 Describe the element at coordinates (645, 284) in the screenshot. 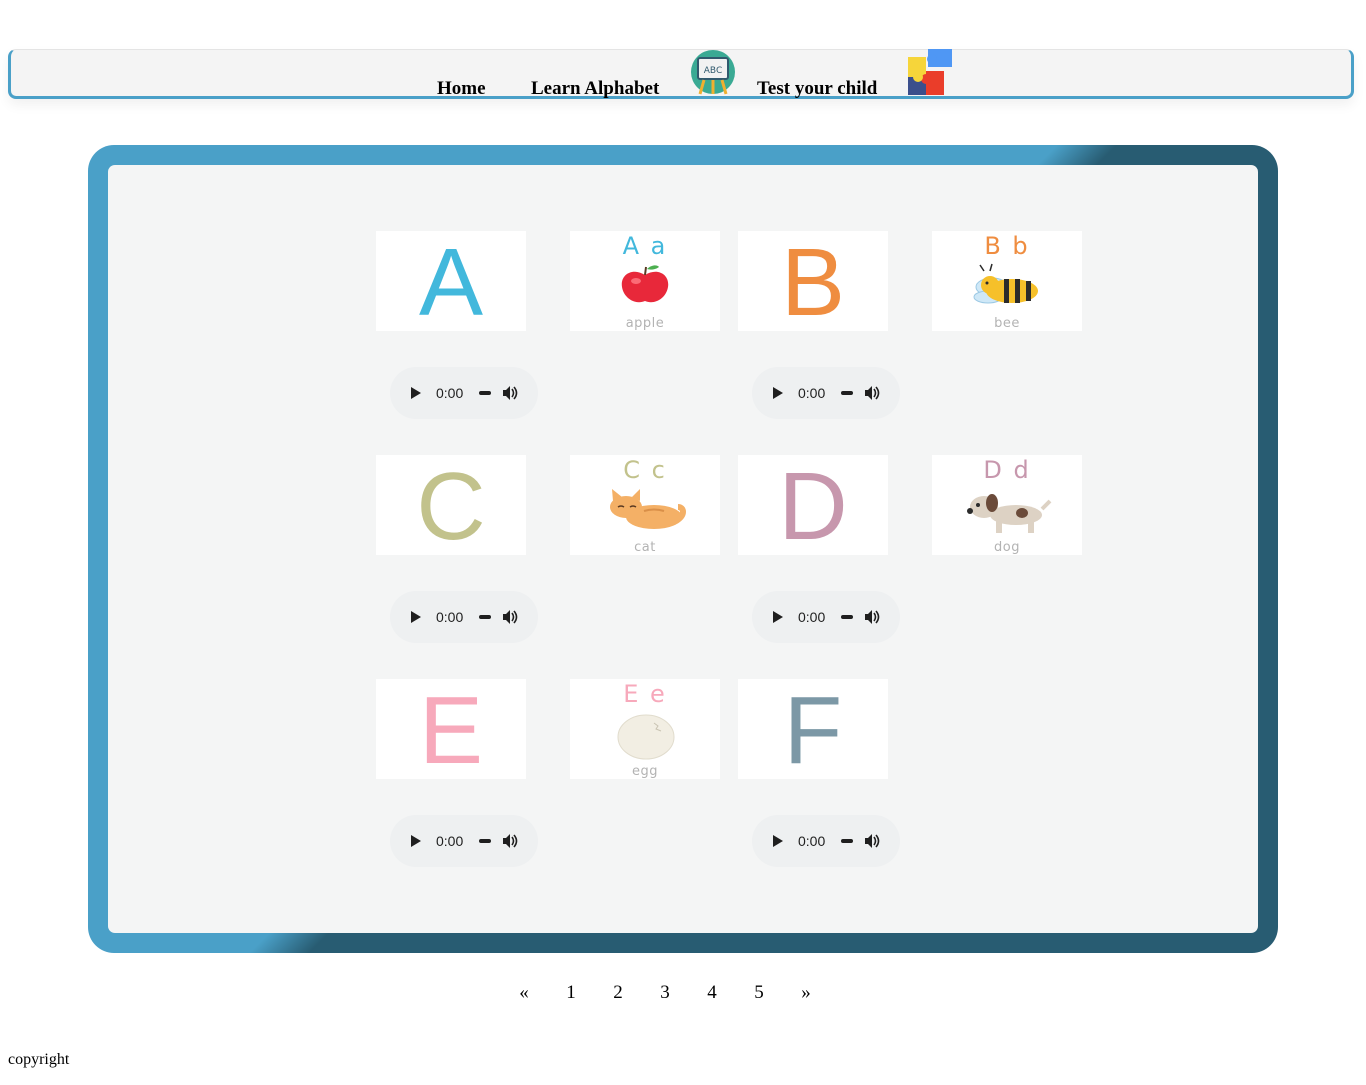

I see `apple-icon` at that location.